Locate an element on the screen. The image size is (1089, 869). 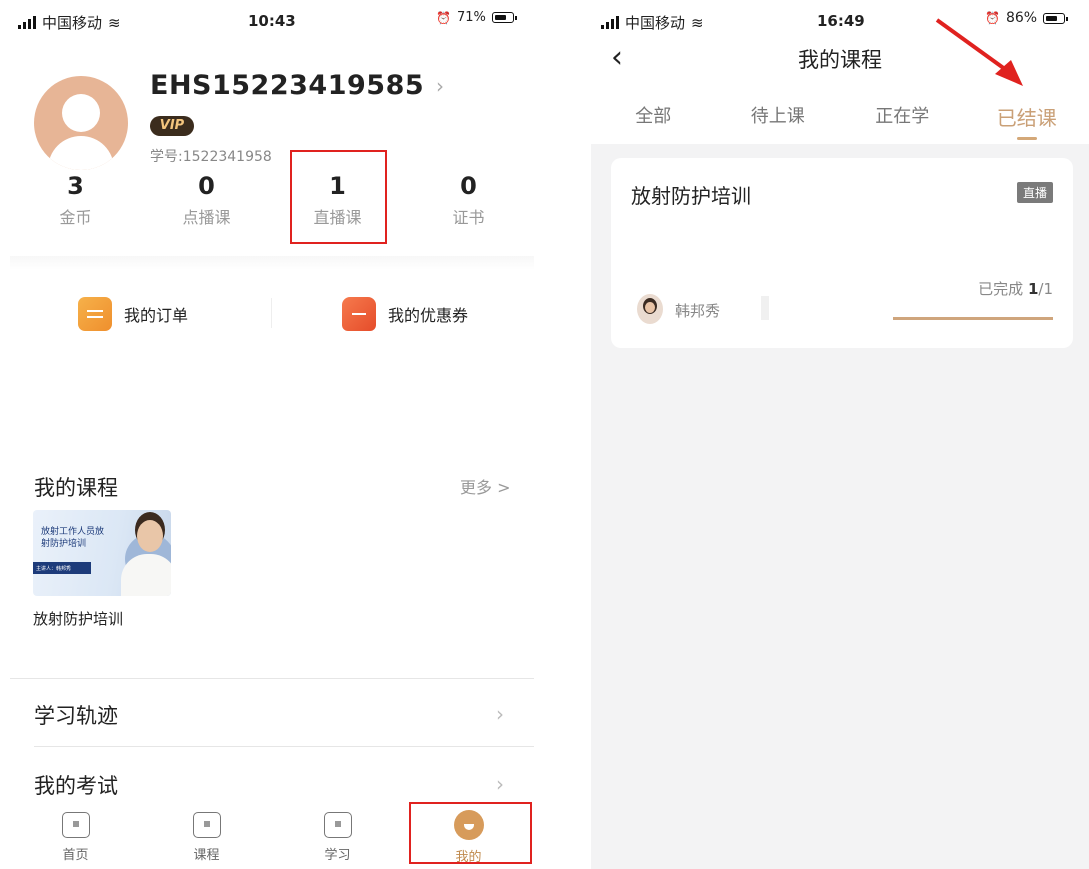
teacher-avatar is located at coordinates (650, 309).